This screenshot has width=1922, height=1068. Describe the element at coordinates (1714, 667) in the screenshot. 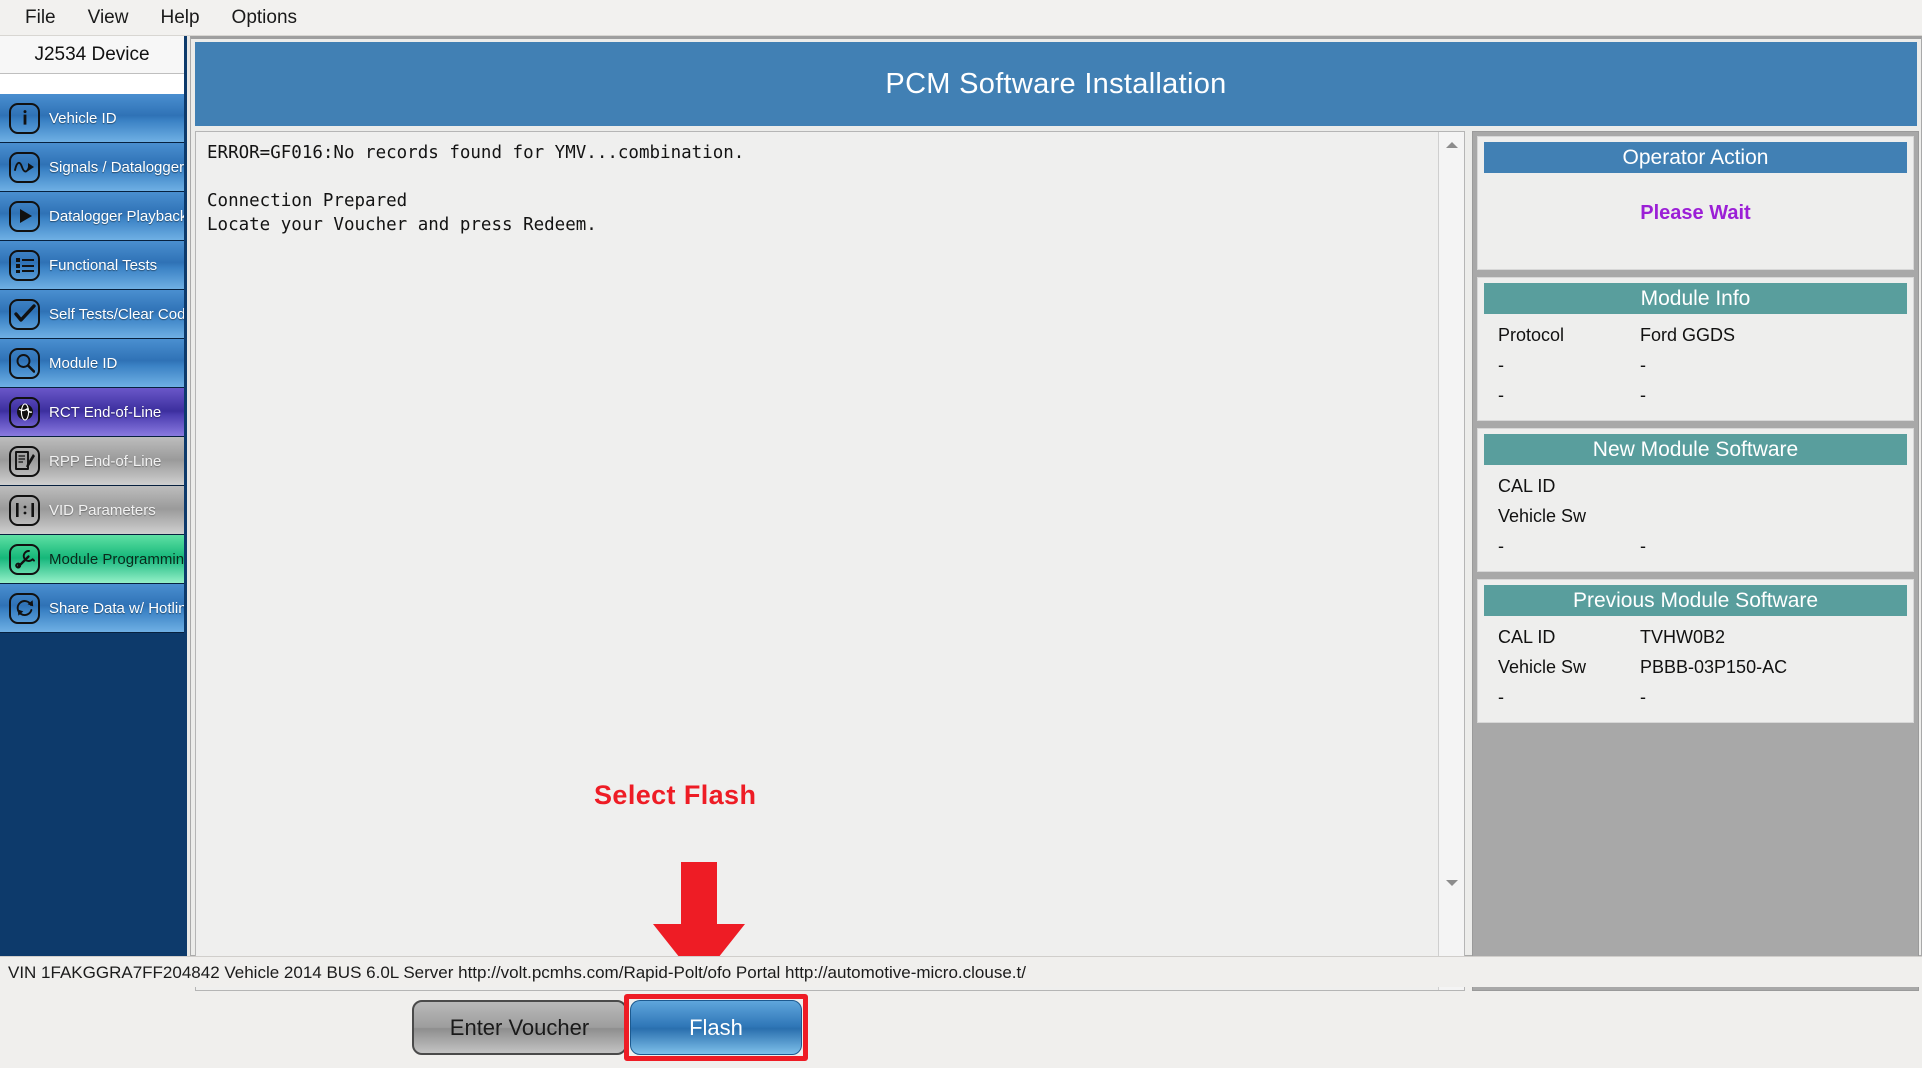

I see `info-row-value: PBBB-03P150-AC` at that location.